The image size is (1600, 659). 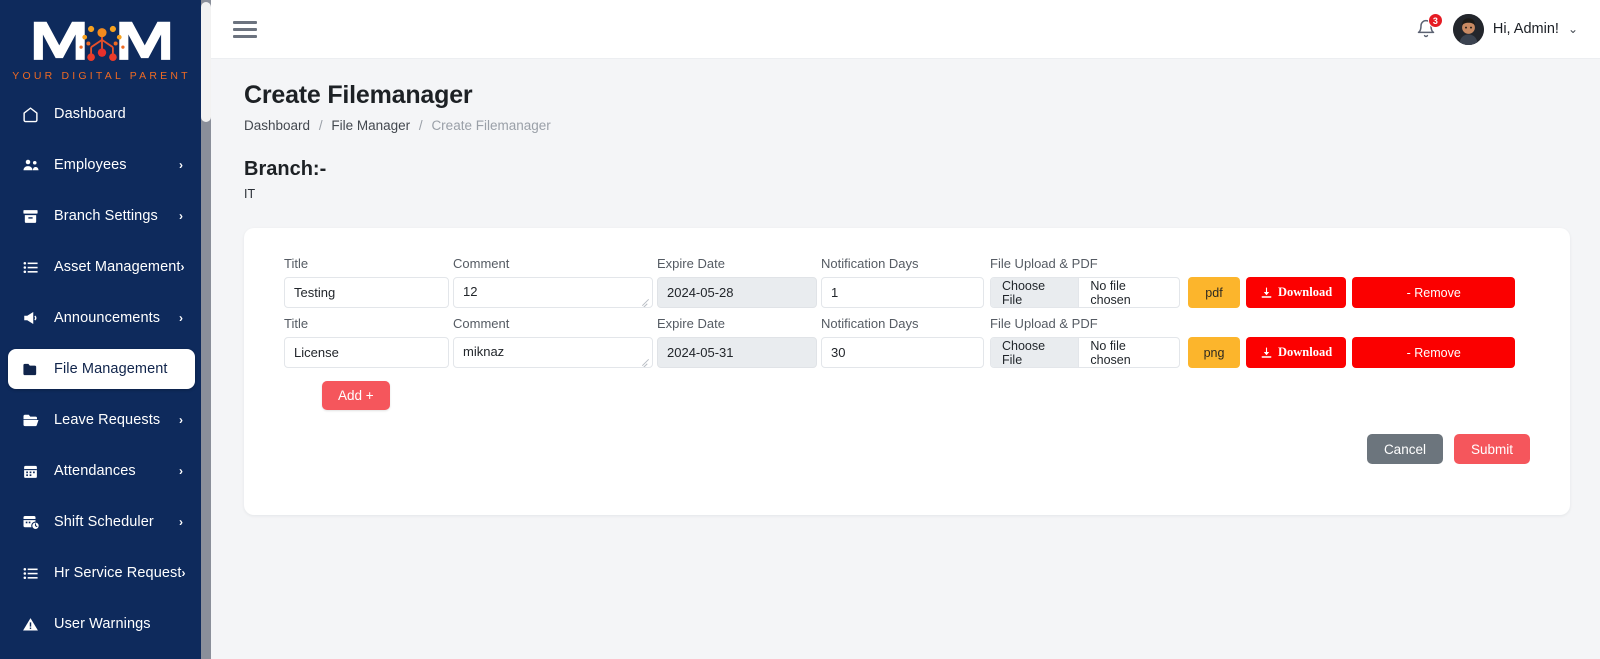 What do you see at coordinates (1305, 352) in the screenshot?
I see `download-label: Download` at bounding box center [1305, 352].